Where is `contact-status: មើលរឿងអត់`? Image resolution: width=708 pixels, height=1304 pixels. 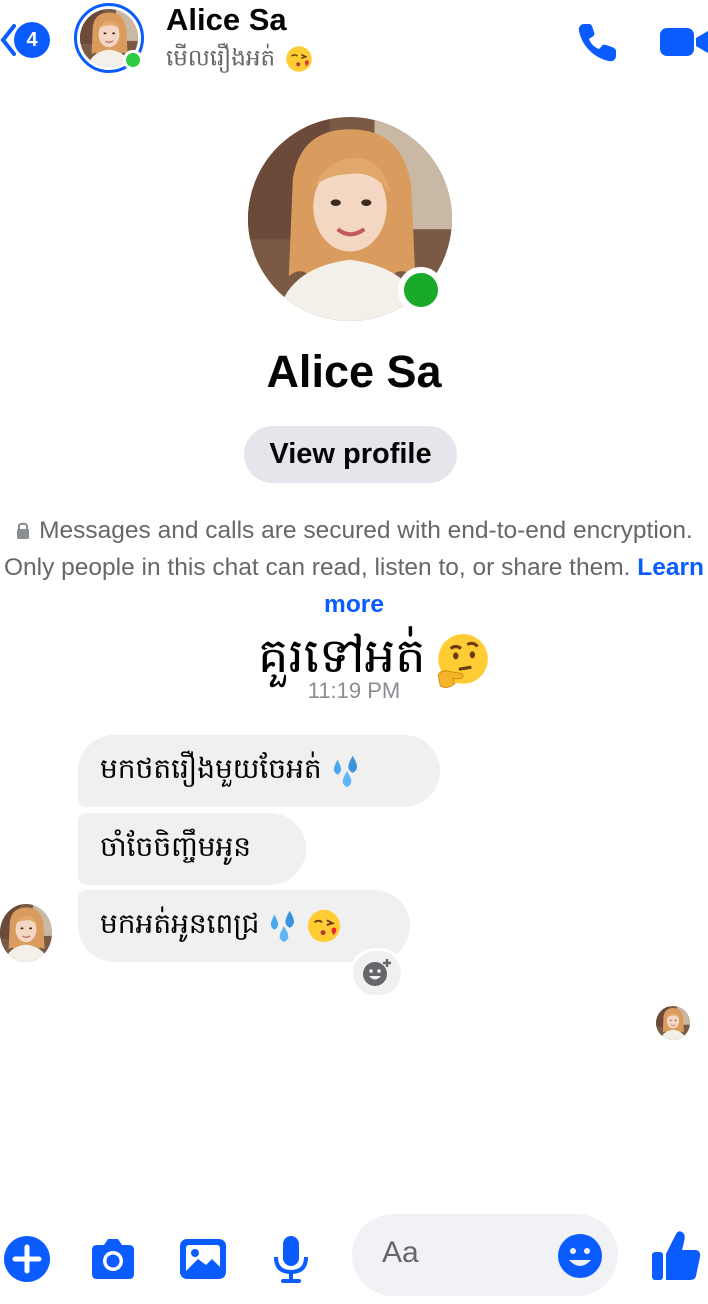
contact-status: មើលរឿងអត់ is located at coordinates (240, 61).